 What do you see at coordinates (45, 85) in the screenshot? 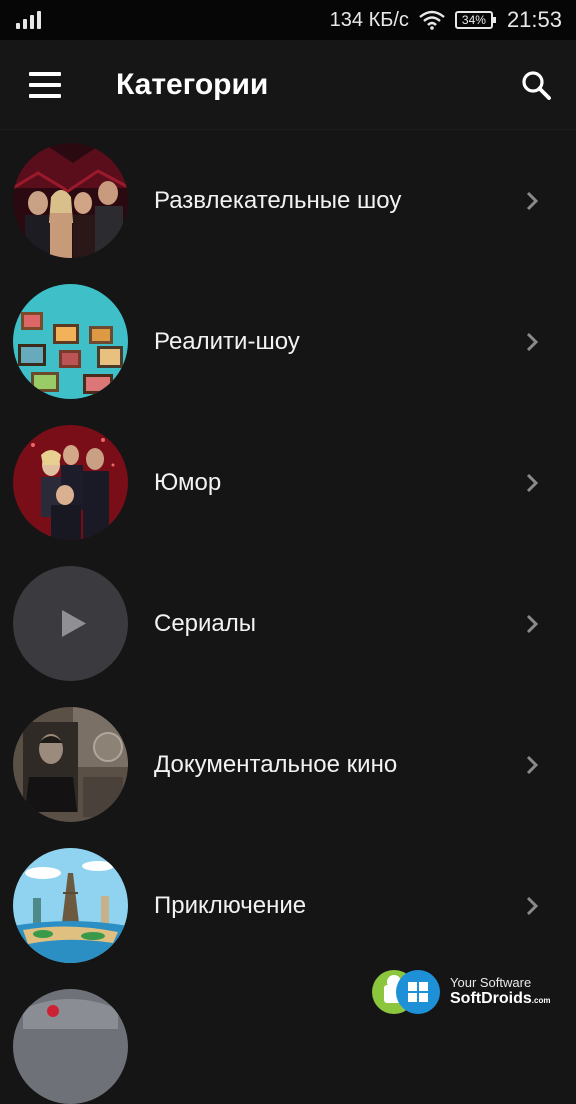
I see `menu-button` at bounding box center [45, 85].